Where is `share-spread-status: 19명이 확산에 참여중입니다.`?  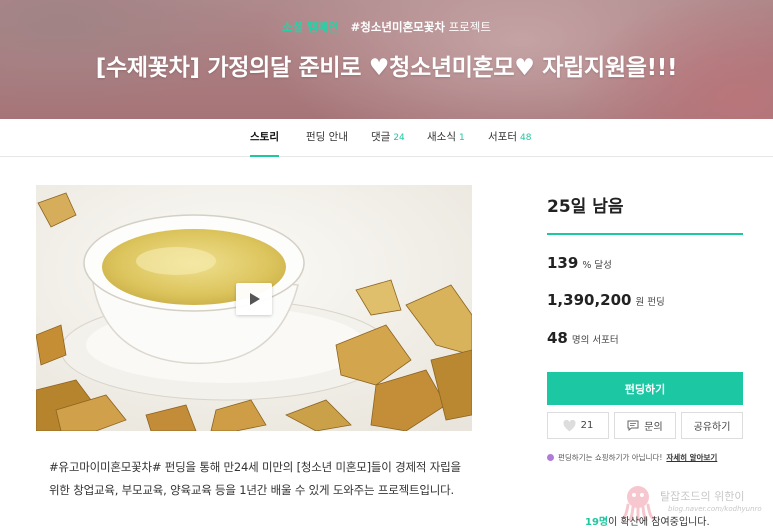 share-spread-status: 19명이 확산에 참여중입니다. is located at coordinates (647, 520).